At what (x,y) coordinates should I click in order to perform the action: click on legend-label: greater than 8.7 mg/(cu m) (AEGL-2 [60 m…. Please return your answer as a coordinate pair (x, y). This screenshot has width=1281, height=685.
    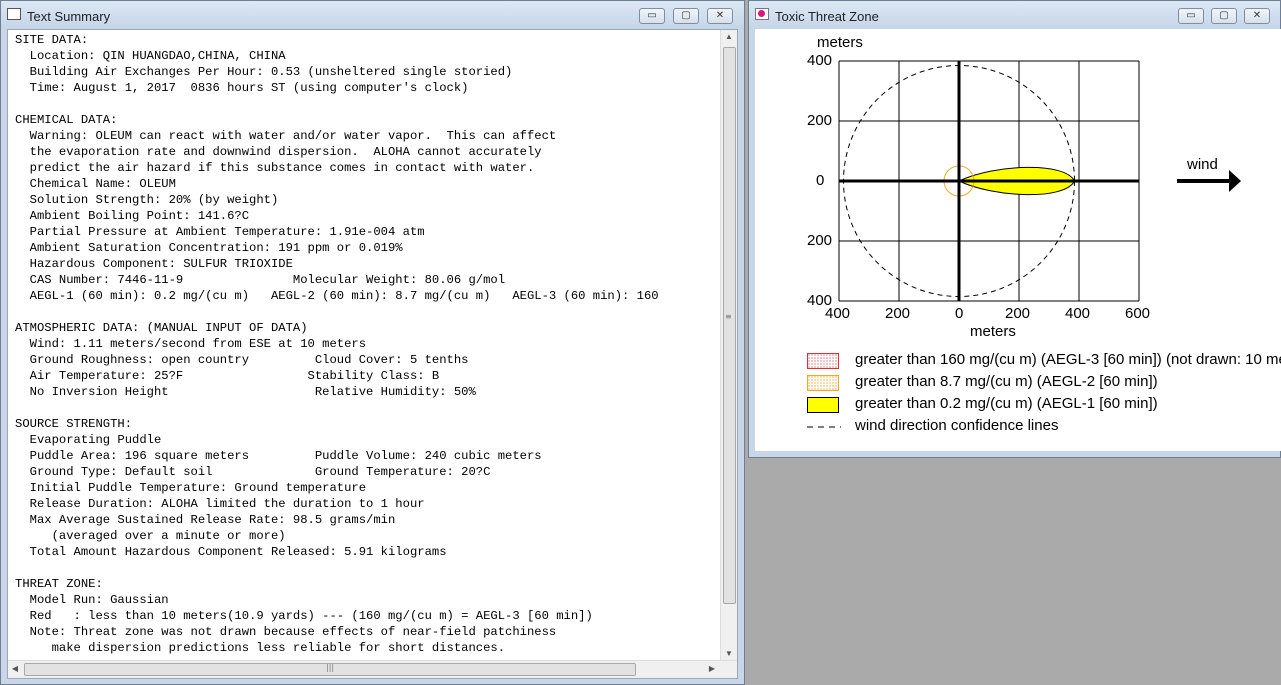
    Looking at the image, I should click on (1006, 381).